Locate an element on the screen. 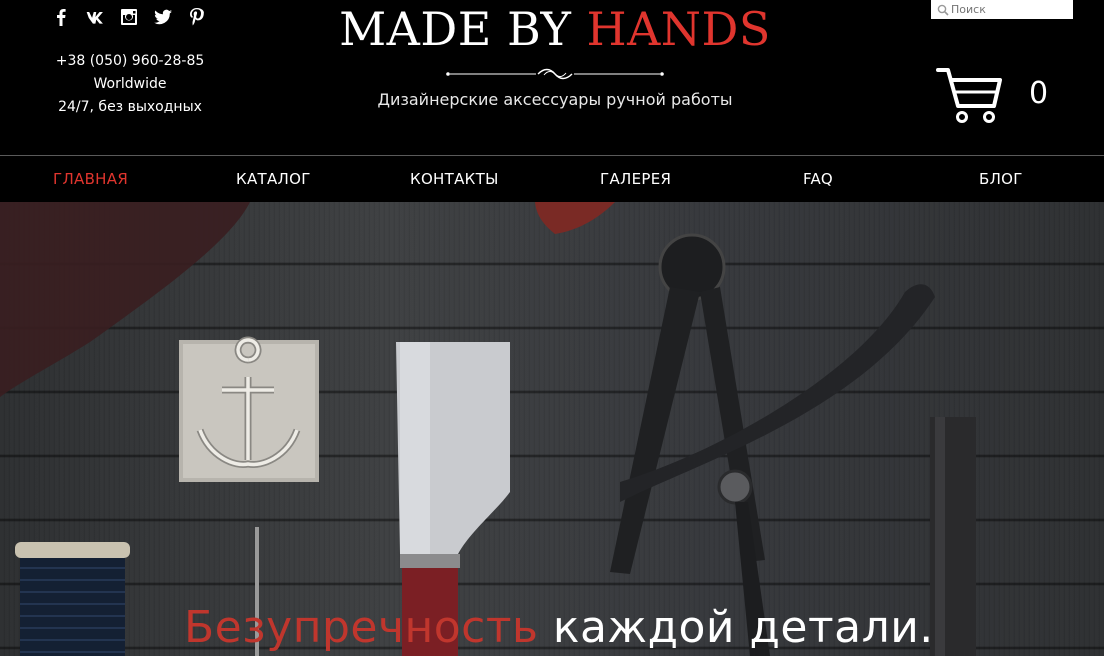 The height and width of the screenshot is (656, 1104). region-text: Worldwide is located at coordinates (130, 84).